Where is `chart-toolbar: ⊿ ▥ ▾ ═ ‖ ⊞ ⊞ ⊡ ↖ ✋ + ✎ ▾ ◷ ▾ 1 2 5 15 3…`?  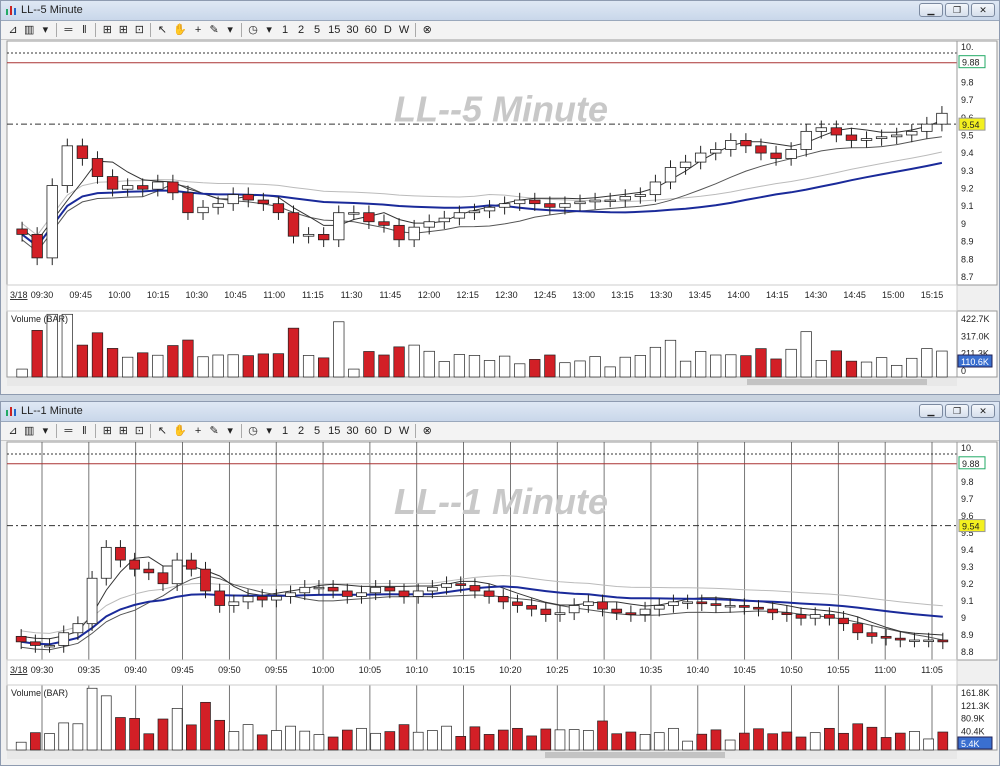 chart-toolbar: ⊿ ▥ ▾ ═ ‖ ⊞ ⊞ ⊡ ↖ ✋ + ✎ ▾ ◷ ▾ 1 2 5 15 3… is located at coordinates (500, 431).